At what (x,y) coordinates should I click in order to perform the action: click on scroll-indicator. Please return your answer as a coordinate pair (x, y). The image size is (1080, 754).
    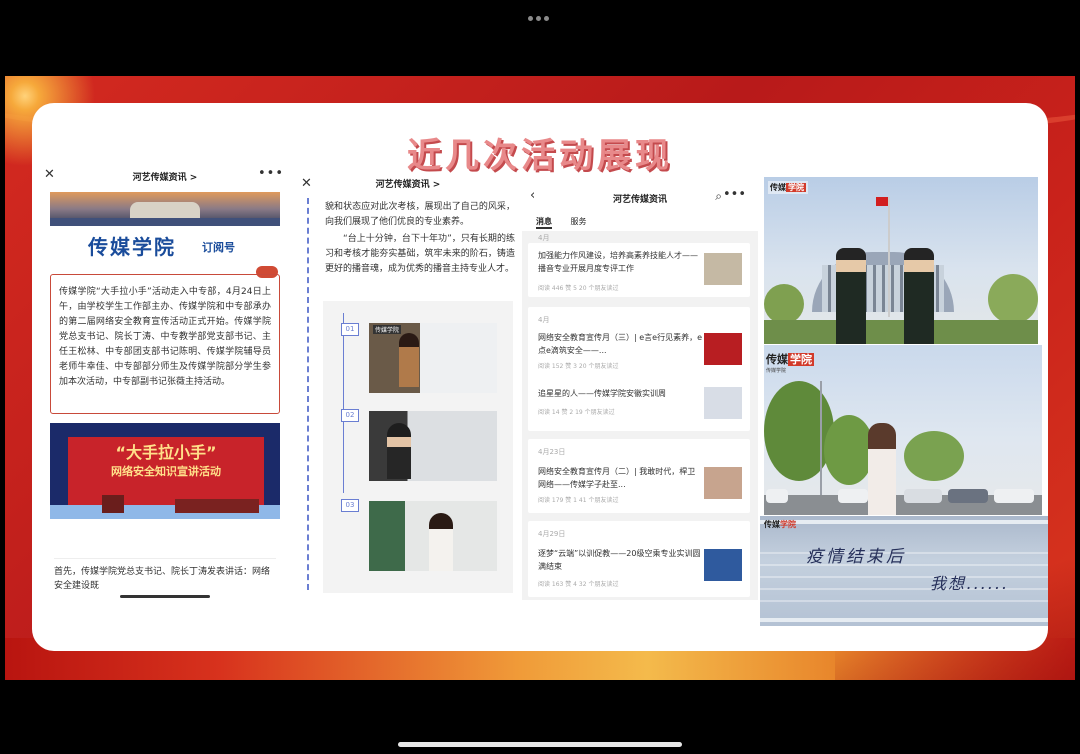
    Looking at the image, I should click on (165, 596).